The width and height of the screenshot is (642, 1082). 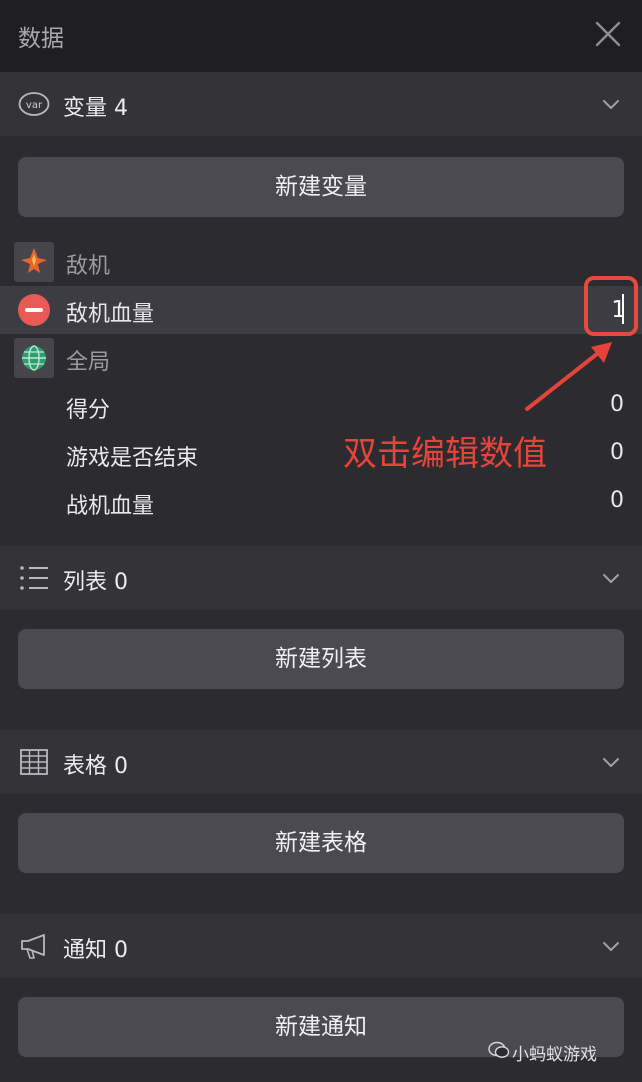 I want to click on fighter-plane-icon, so click(x=34, y=262).